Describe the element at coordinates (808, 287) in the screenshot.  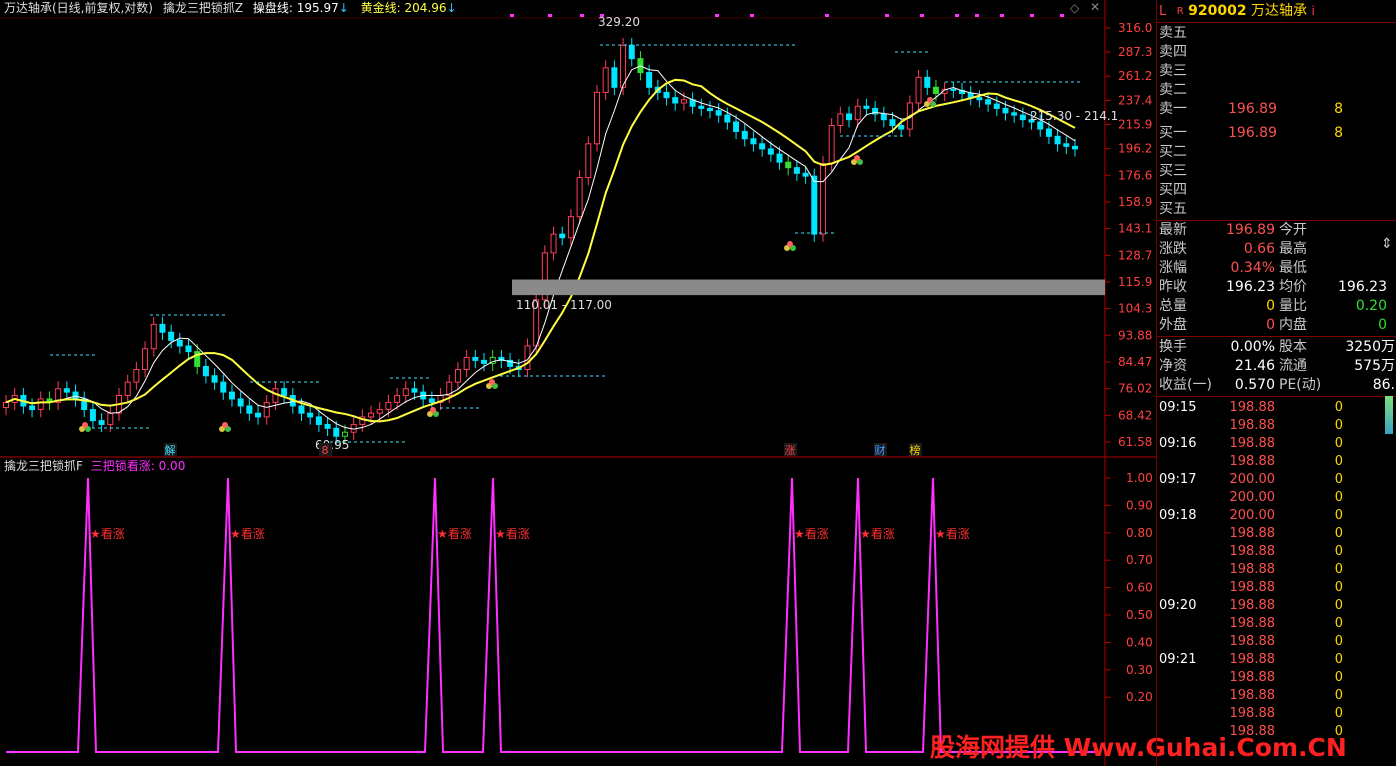
I see `price-band` at that location.